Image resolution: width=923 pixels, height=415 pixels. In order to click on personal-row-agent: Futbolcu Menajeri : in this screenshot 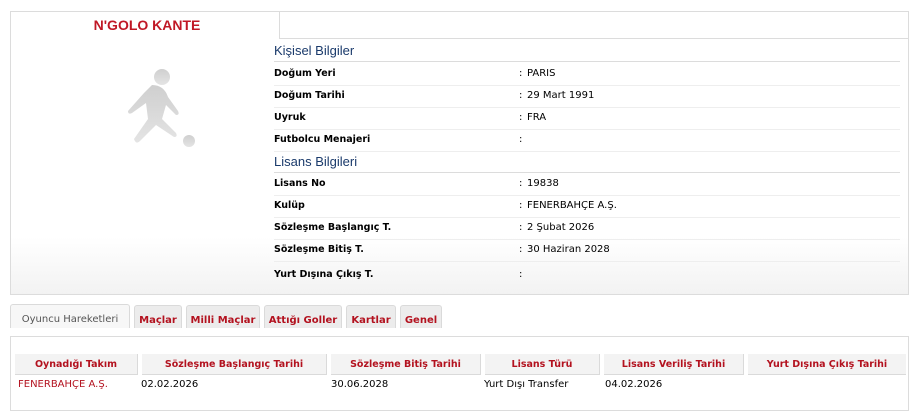, I will do `click(587, 141)`.